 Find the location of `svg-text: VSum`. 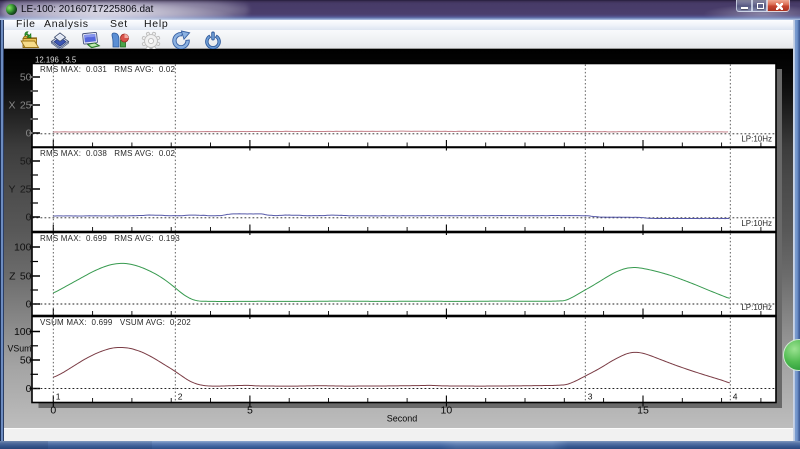

svg-text: VSum is located at coordinates (20, 349).